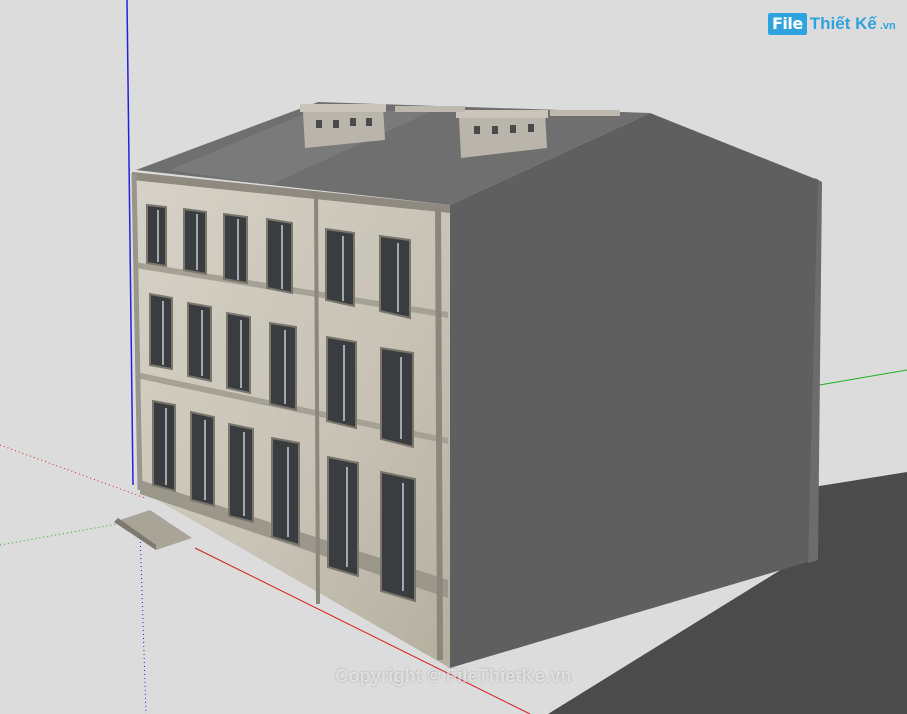 Image resolution: width=907 pixels, height=714 pixels. I want to click on logo-domain-text: .vn, so click(887, 26).